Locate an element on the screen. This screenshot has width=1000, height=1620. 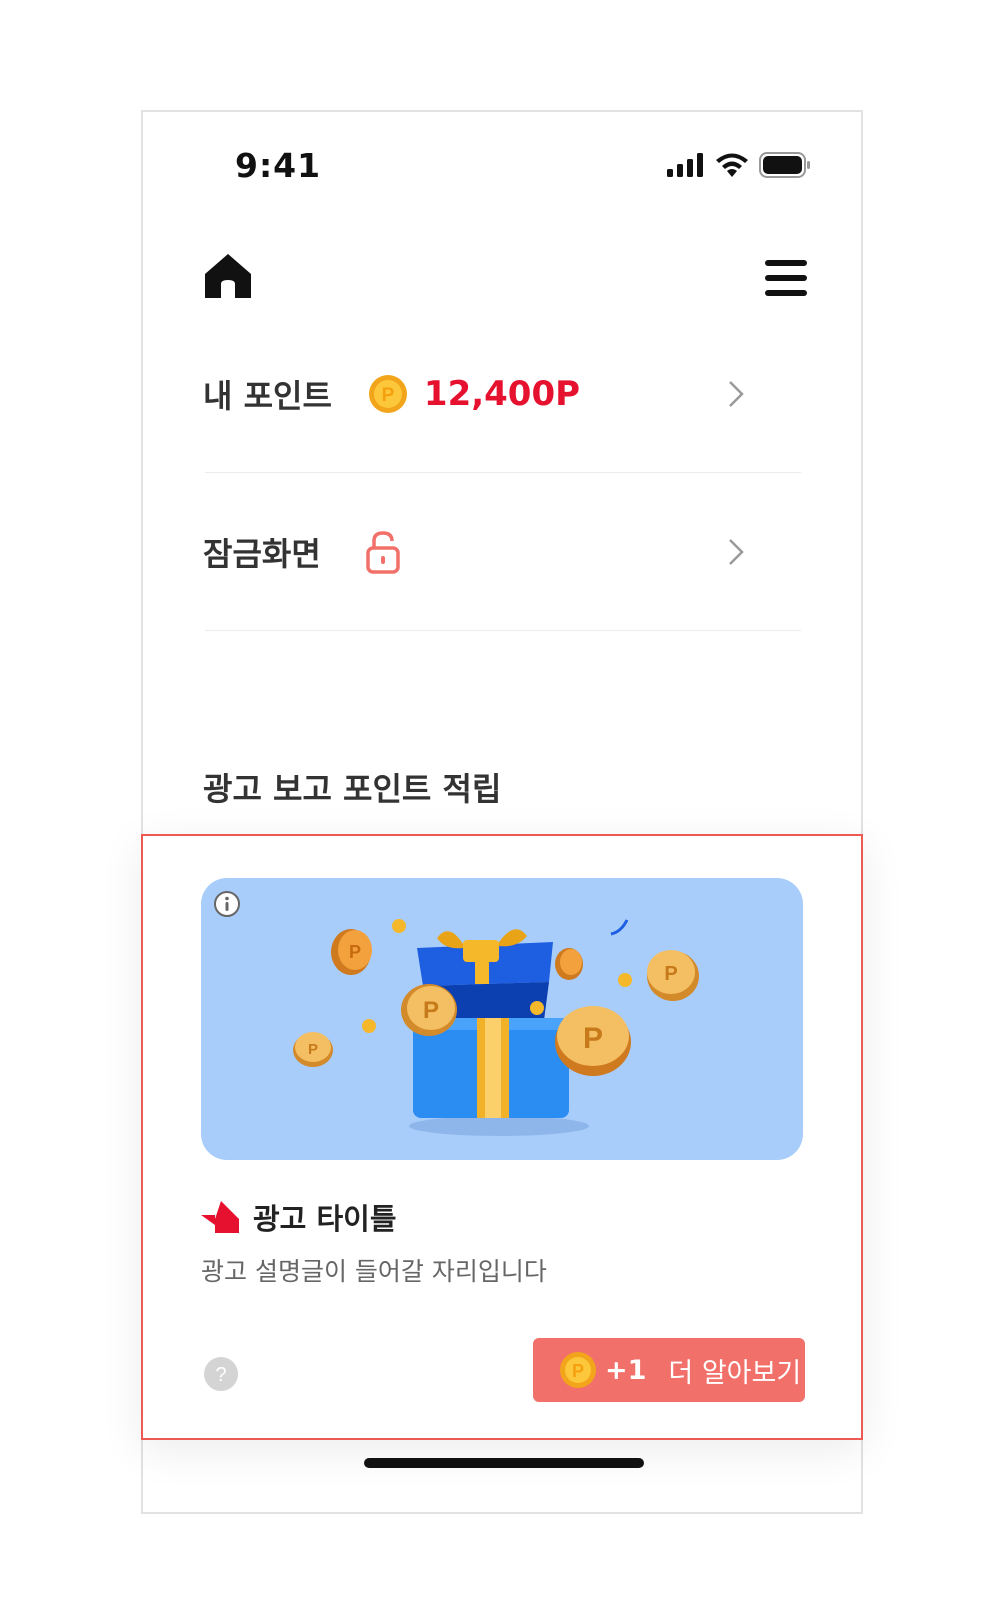
cta-points: +1 is located at coordinates (626, 1370).